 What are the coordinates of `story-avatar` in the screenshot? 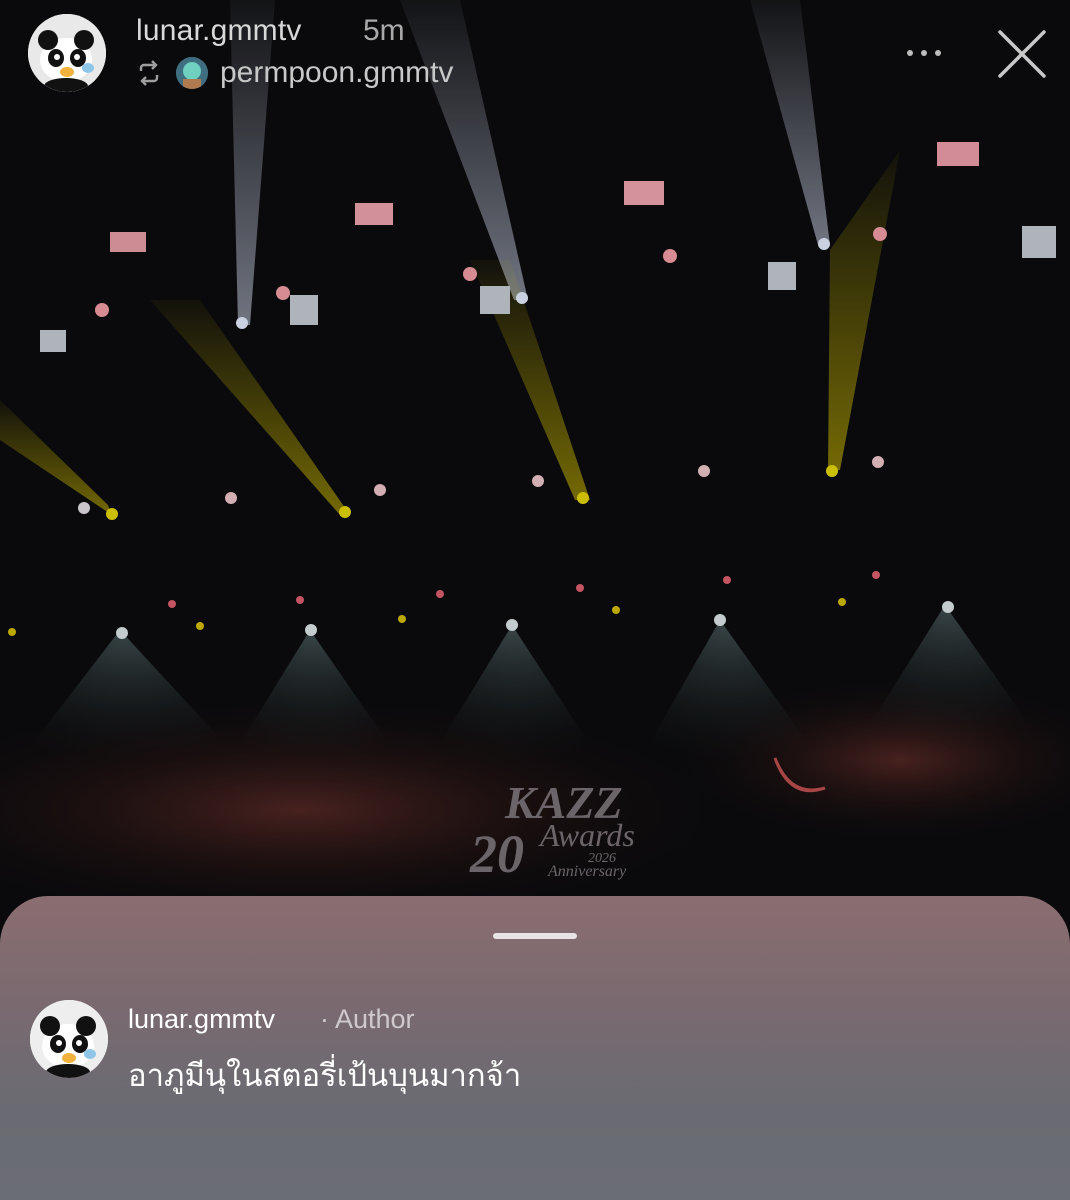 It's located at (67, 53).